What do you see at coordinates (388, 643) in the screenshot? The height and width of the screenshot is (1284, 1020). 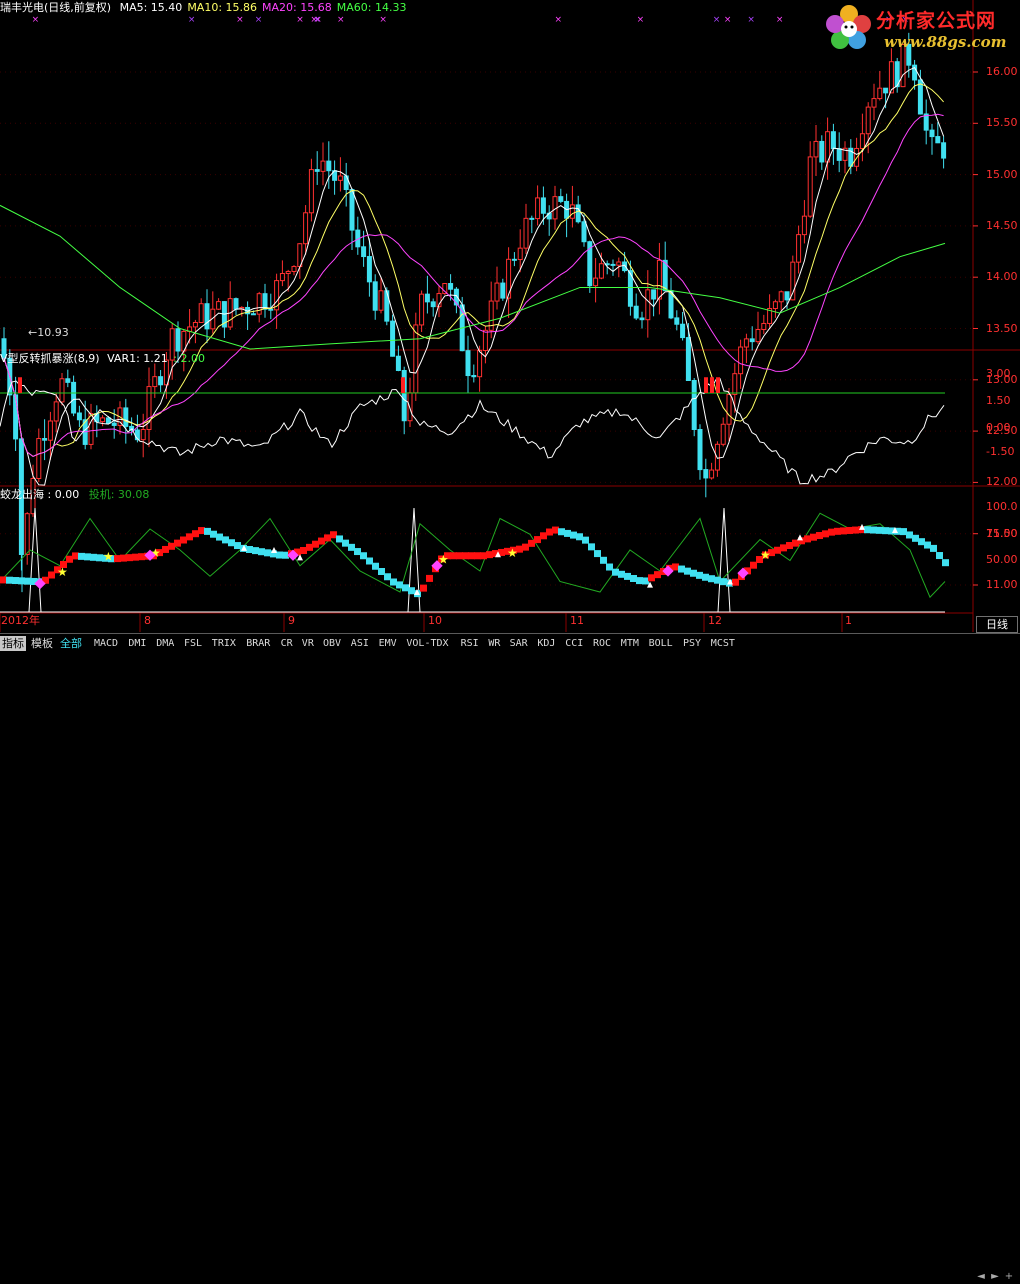 I see `indicator-tab: EMV` at bounding box center [388, 643].